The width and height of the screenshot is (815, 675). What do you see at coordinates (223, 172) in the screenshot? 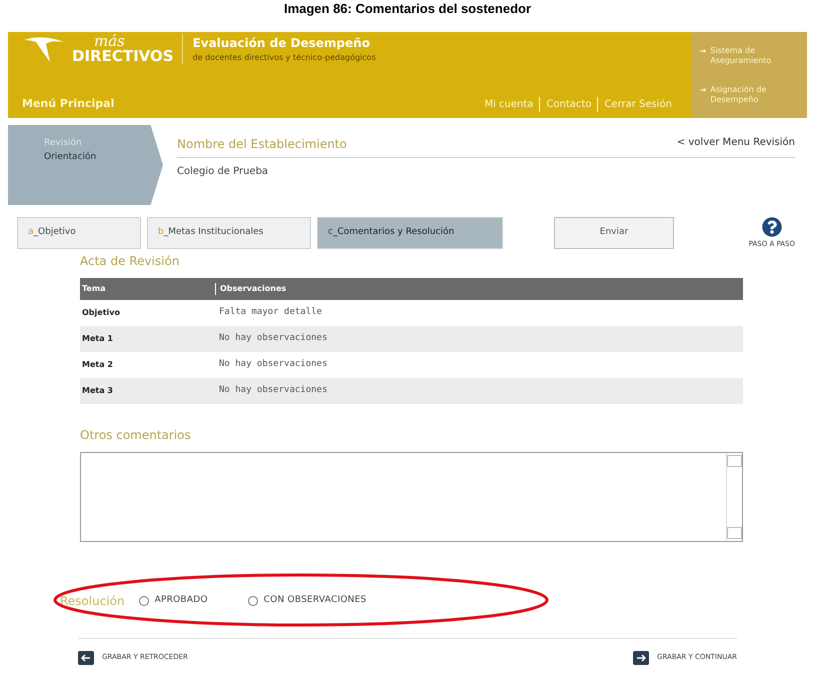
I see `school-name: Colegio de Prueba` at bounding box center [223, 172].